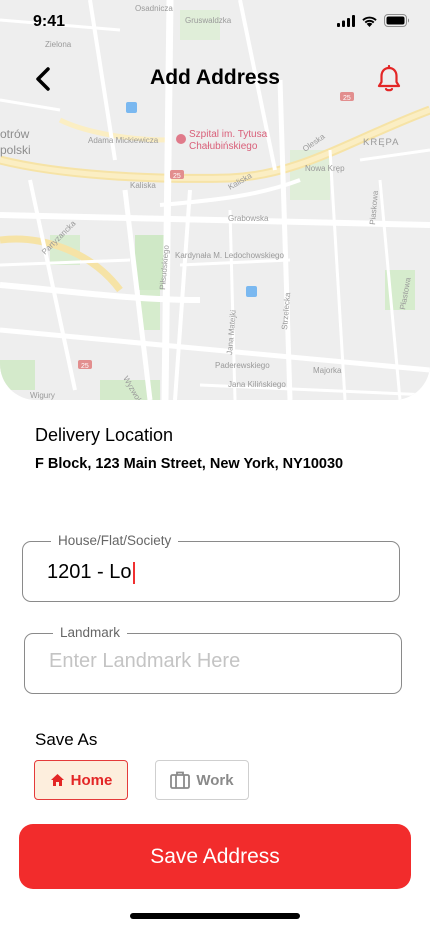 This screenshot has height=932, width=430. What do you see at coordinates (90, 632) in the screenshot?
I see `landmark-field-label: Landmark` at bounding box center [90, 632].